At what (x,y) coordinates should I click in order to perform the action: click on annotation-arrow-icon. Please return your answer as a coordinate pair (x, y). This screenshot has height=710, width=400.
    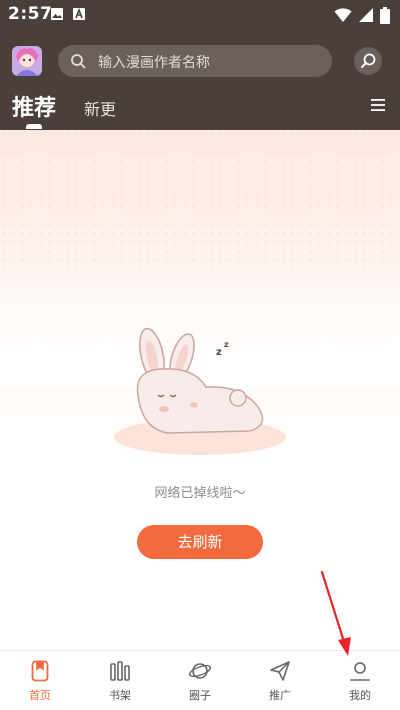
    Looking at the image, I should click on (335, 613).